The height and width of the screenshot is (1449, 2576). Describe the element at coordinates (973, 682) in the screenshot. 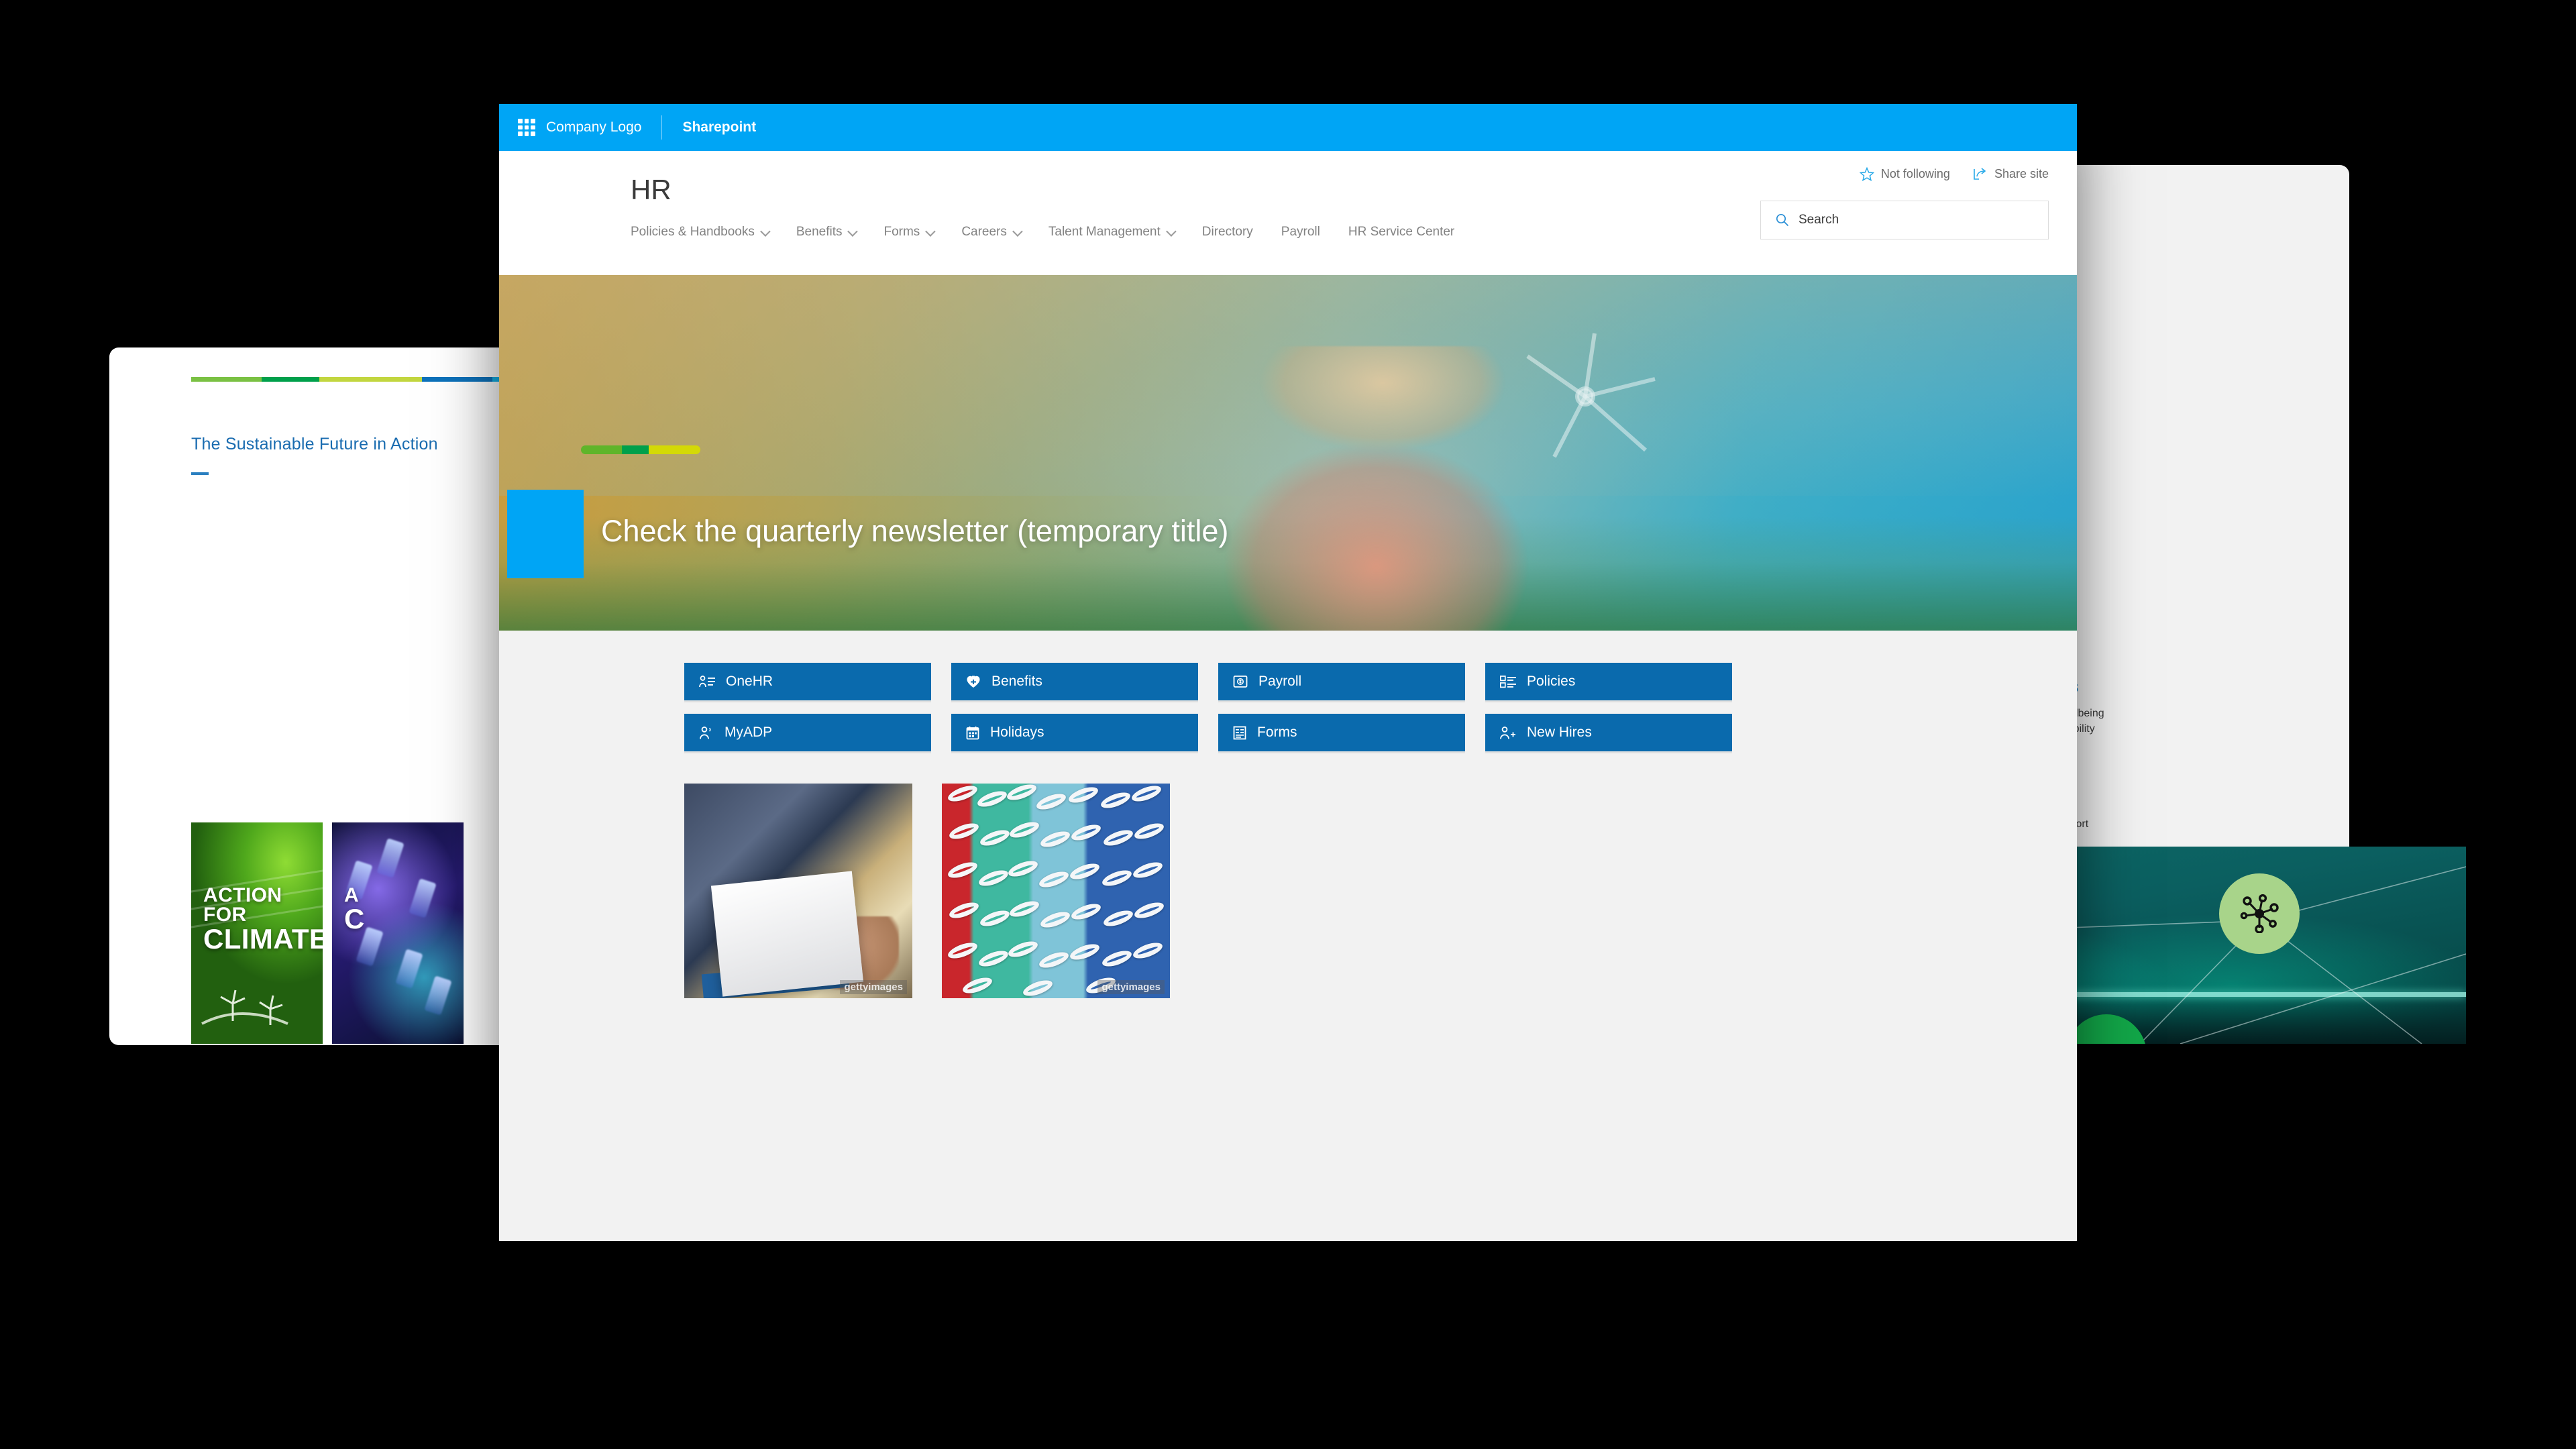

I see `heart-icon` at that location.